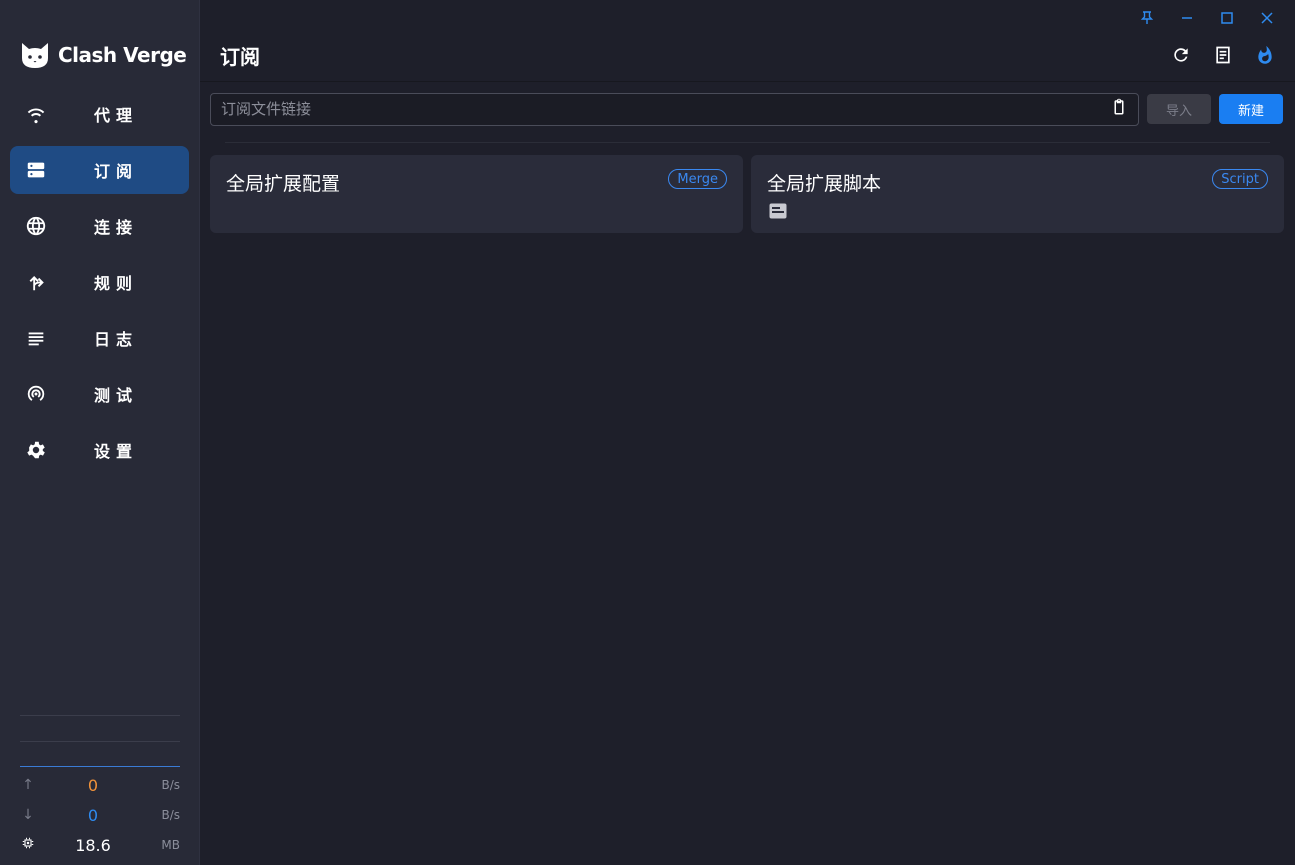 This screenshot has width=1295, height=865. What do you see at coordinates (116, 227) in the screenshot?
I see `sidebar-item-label: 连接` at bounding box center [116, 227].